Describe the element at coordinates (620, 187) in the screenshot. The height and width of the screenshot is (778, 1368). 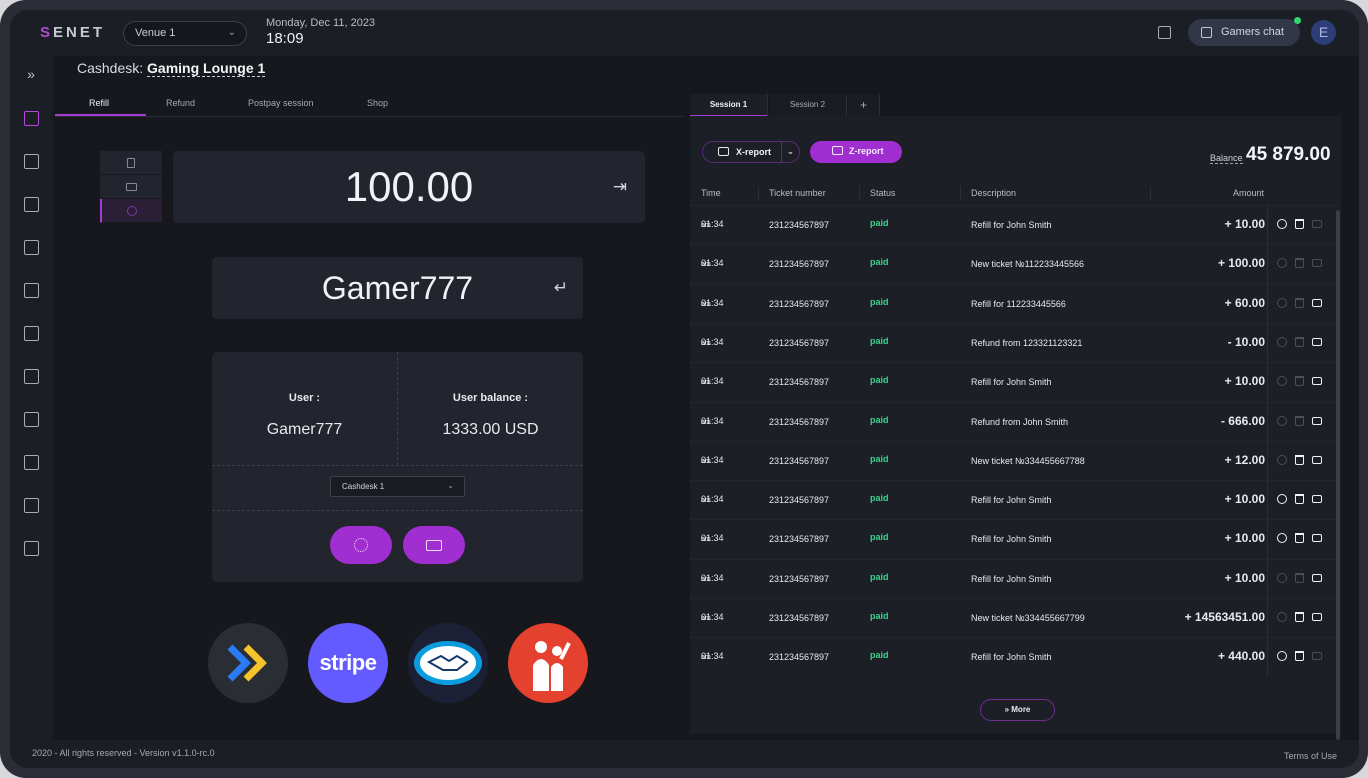
I see `arrow-right-tab-icon: ⇥` at that location.